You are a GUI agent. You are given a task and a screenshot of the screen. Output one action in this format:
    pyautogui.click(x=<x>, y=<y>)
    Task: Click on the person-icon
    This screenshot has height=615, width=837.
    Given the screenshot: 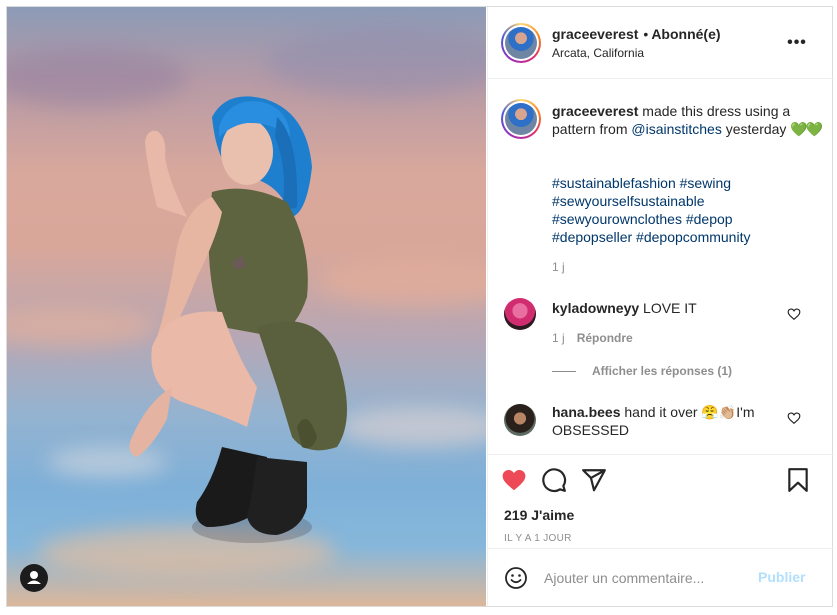 What is the action you would take?
    pyautogui.click(x=34, y=577)
    